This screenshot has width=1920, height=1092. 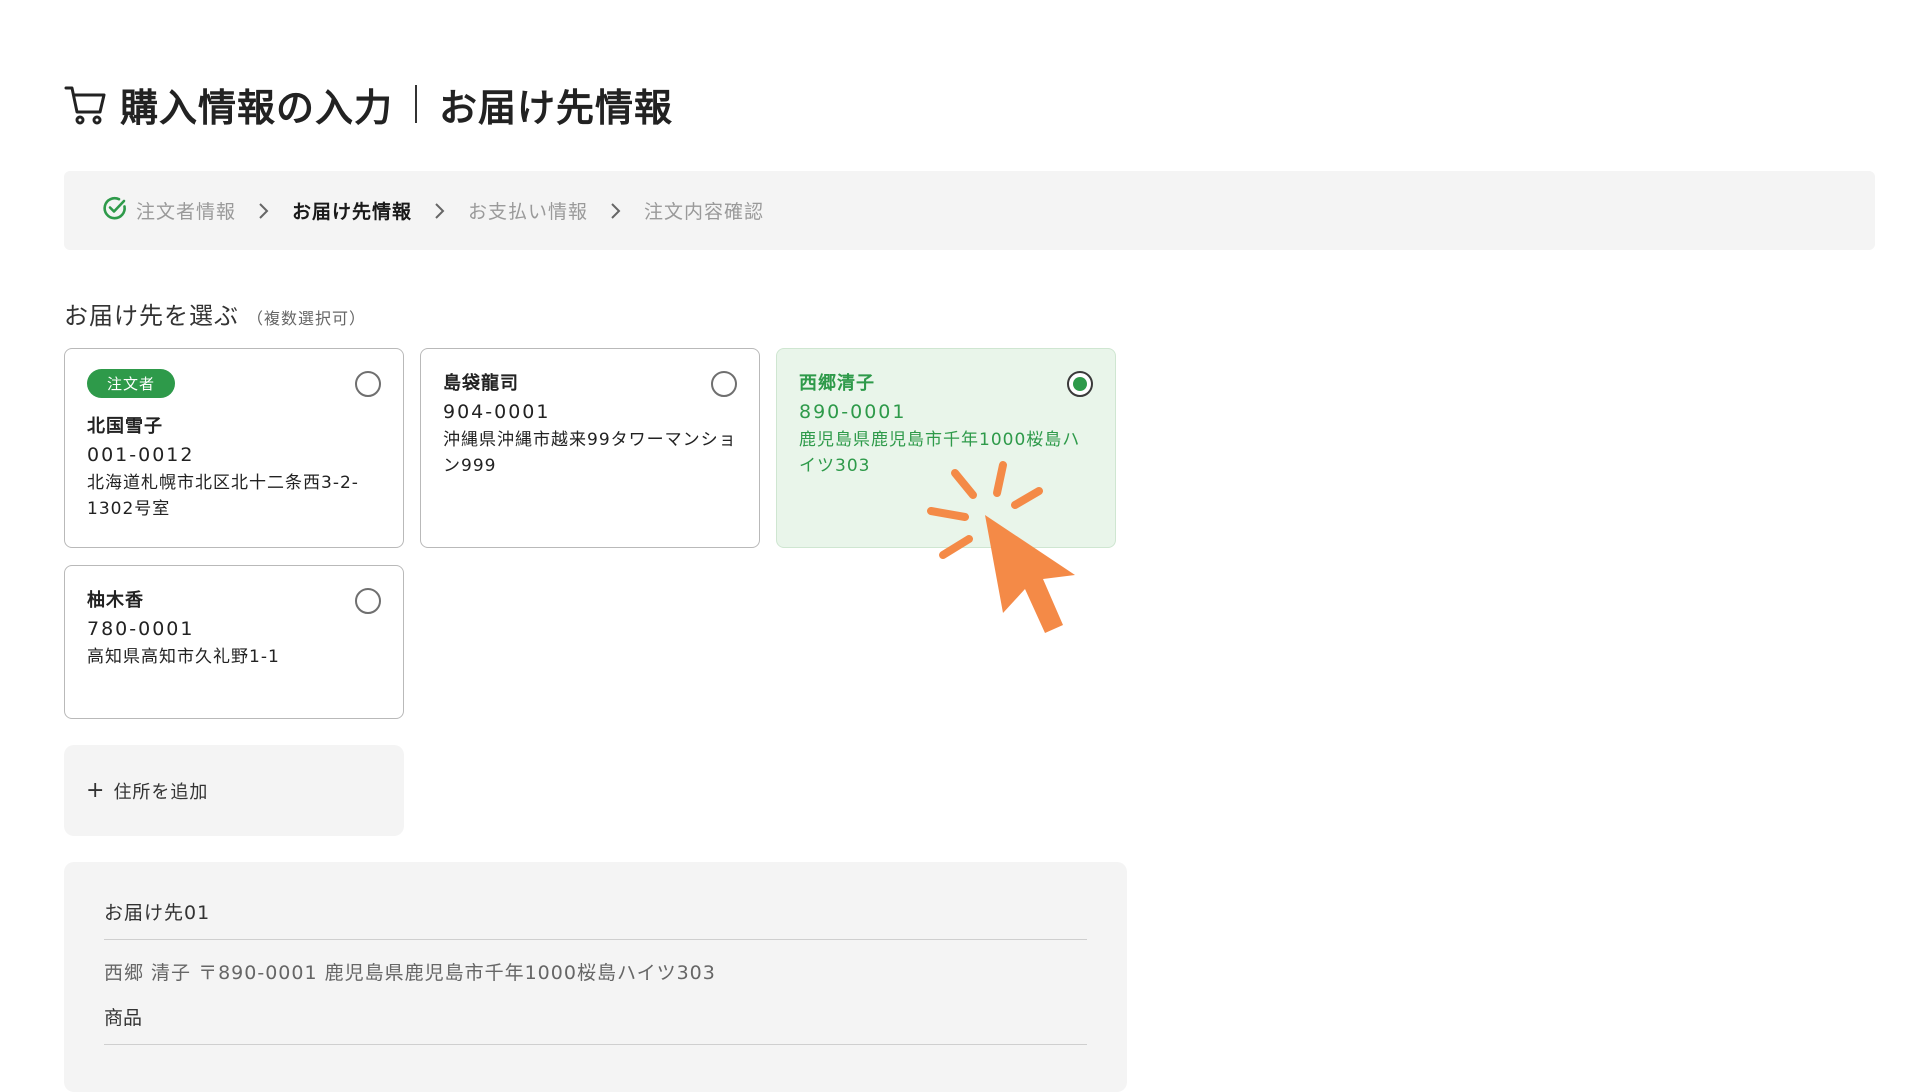 I want to click on checkout-stepper: 注文者情報 お届け先情報 お支払い情報 注文内容確認, so click(x=969, y=210).